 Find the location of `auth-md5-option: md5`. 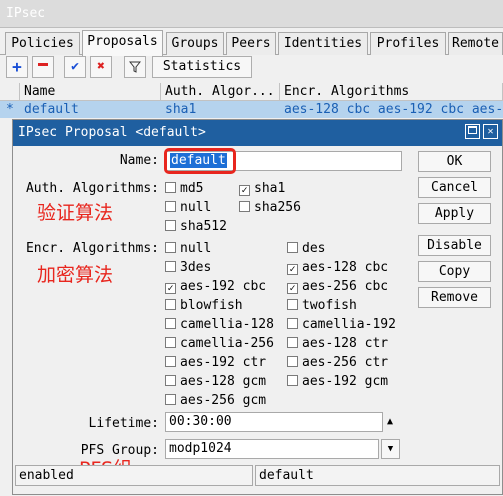

auth-md5-option: md5 is located at coordinates (184, 189).